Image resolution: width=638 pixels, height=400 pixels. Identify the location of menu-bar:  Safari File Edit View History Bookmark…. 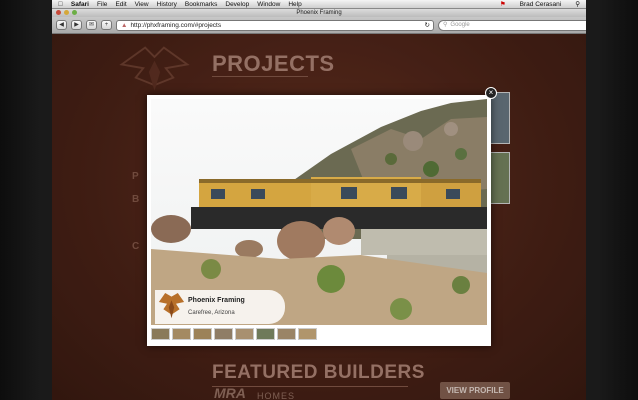
(319, 4).